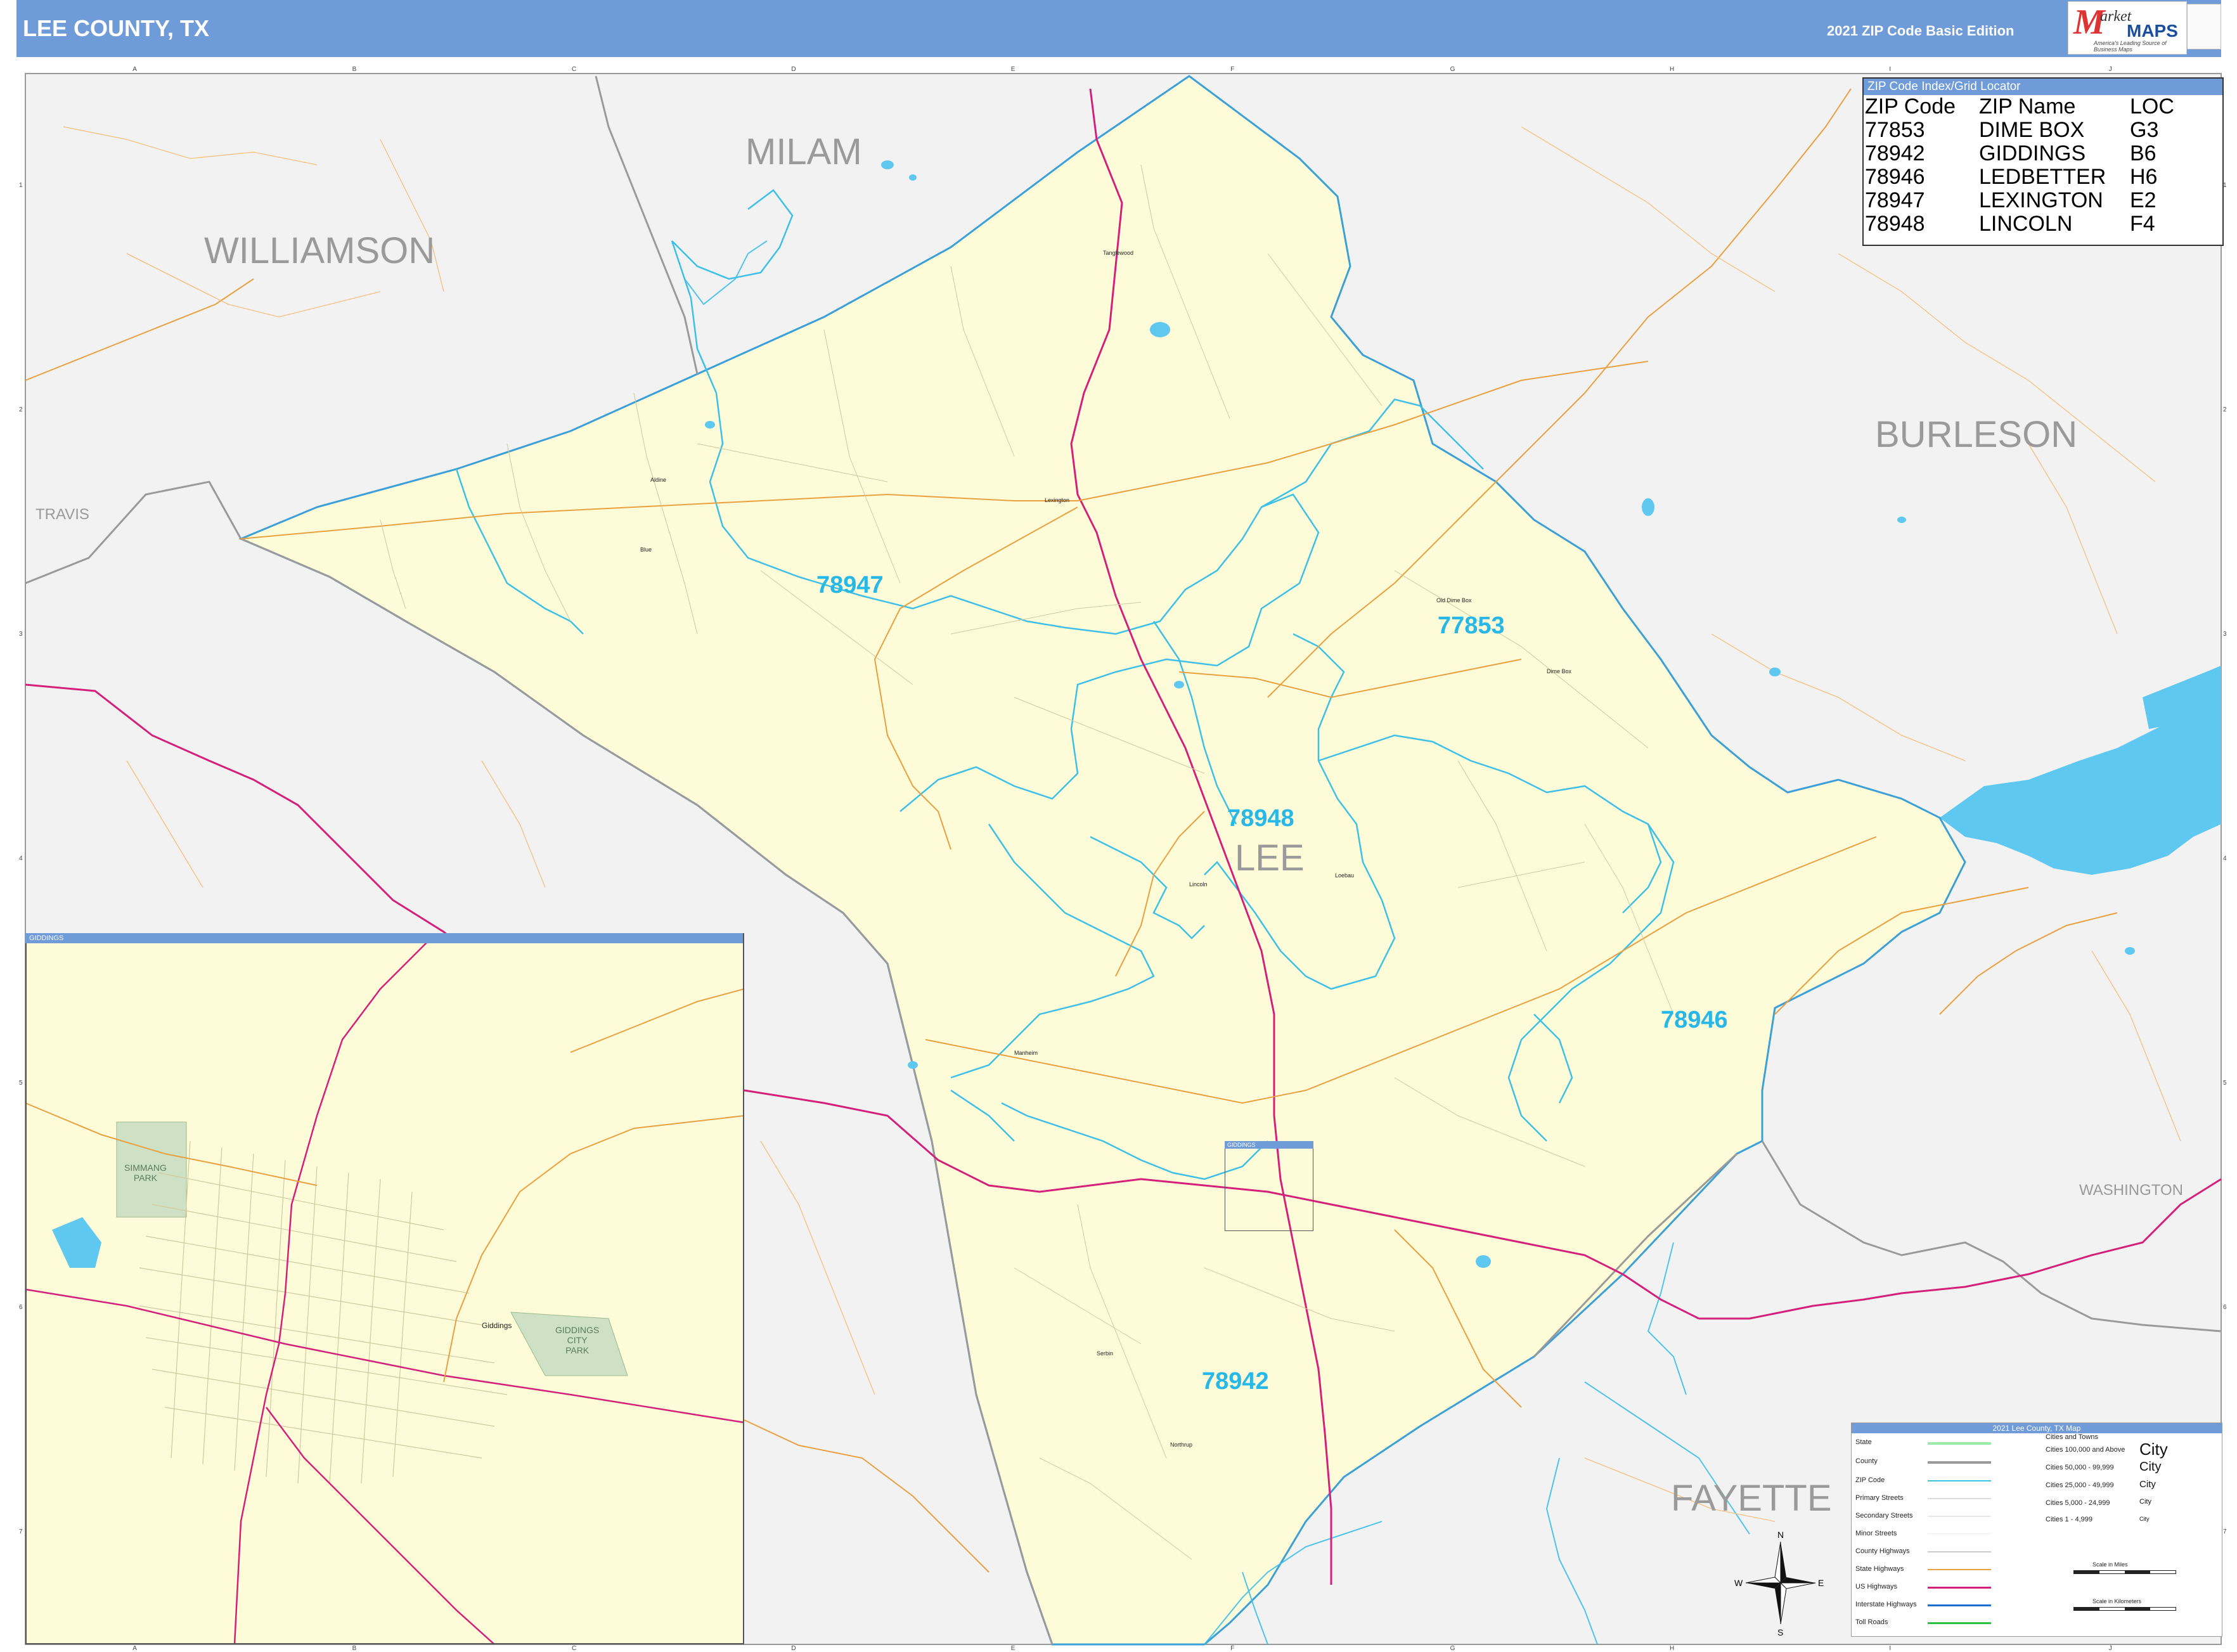 The image size is (2237, 1652). I want to click on zip-label-78948: 78948, so click(1260, 818).